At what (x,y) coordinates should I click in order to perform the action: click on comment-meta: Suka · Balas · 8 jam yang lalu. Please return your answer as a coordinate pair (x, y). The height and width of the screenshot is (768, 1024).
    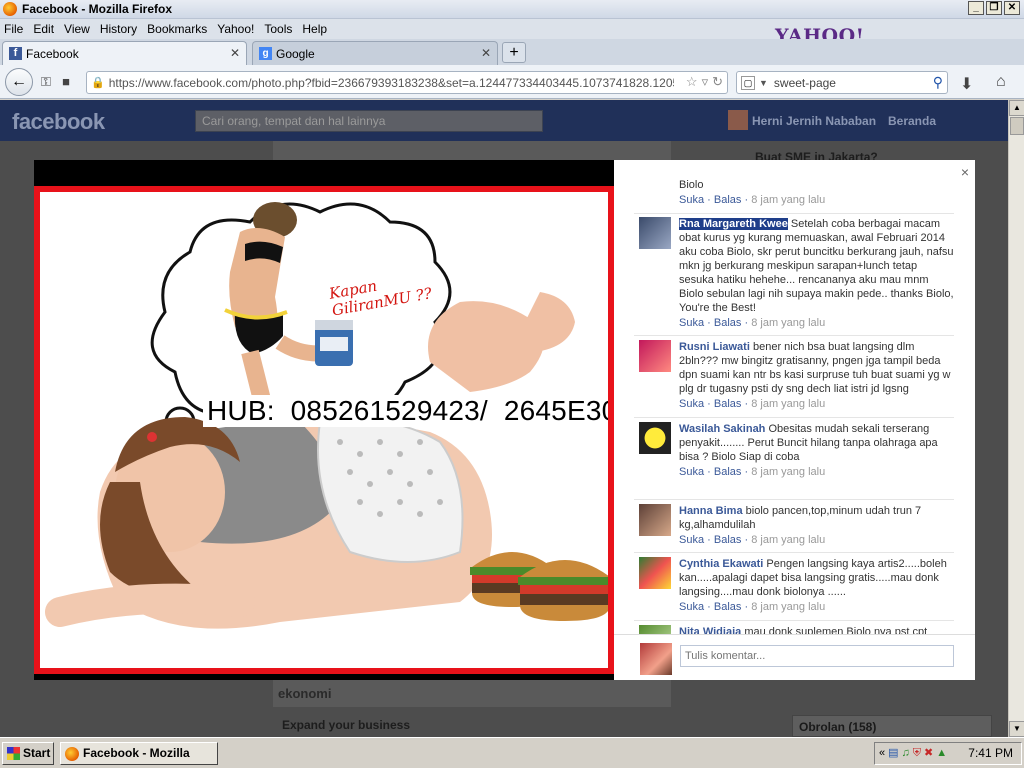
    Looking at the image, I should click on (816, 200).